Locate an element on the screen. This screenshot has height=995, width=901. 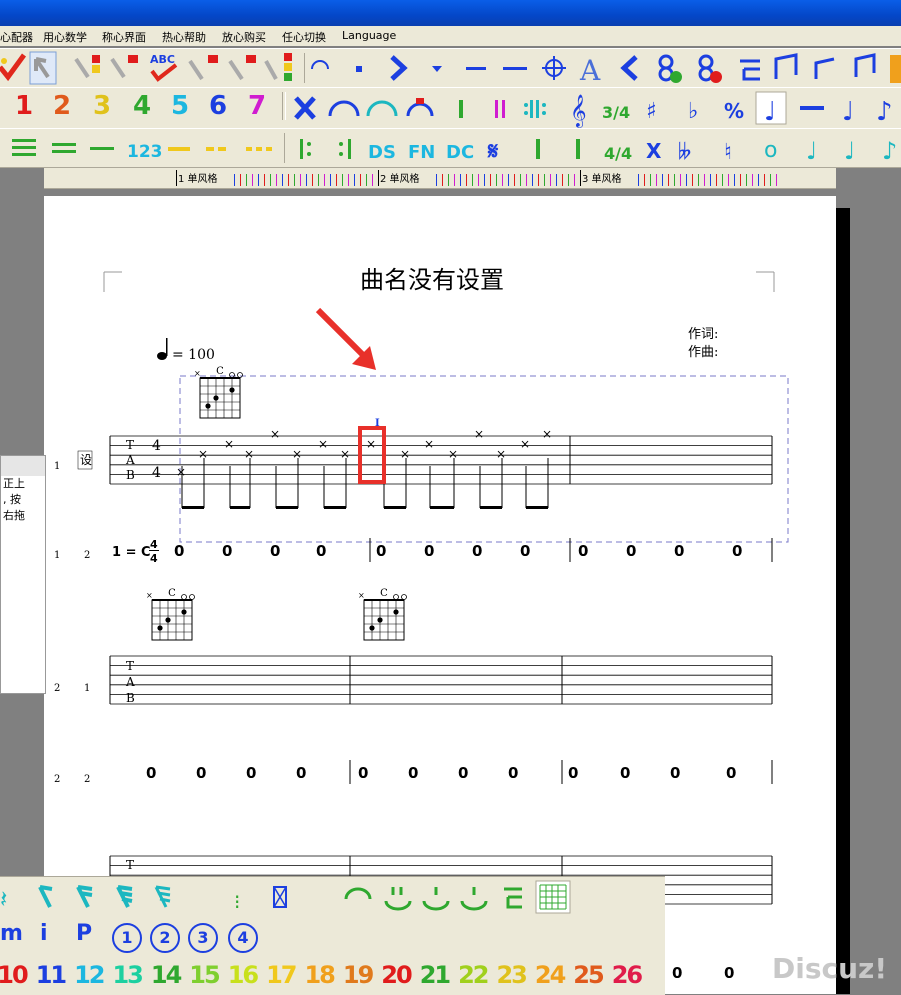
numbered-staff-1: 0 0 0 0 0 0 0 0 0 0 0 0 is located at coordinates (473, 550).